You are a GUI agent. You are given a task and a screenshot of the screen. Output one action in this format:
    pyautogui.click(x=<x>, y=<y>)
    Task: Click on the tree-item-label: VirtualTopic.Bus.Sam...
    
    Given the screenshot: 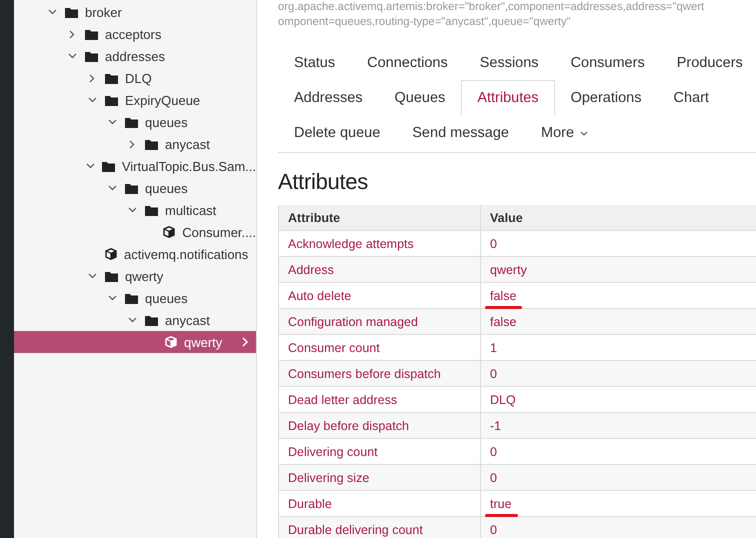 What is the action you would take?
    pyautogui.click(x=189, y=166)
    